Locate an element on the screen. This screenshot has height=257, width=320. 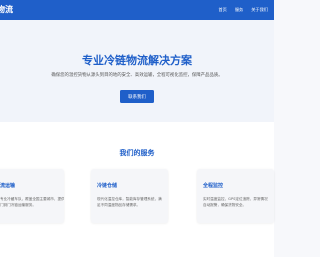
nav-link-services: 服务 is located at coordinates (239, 10).